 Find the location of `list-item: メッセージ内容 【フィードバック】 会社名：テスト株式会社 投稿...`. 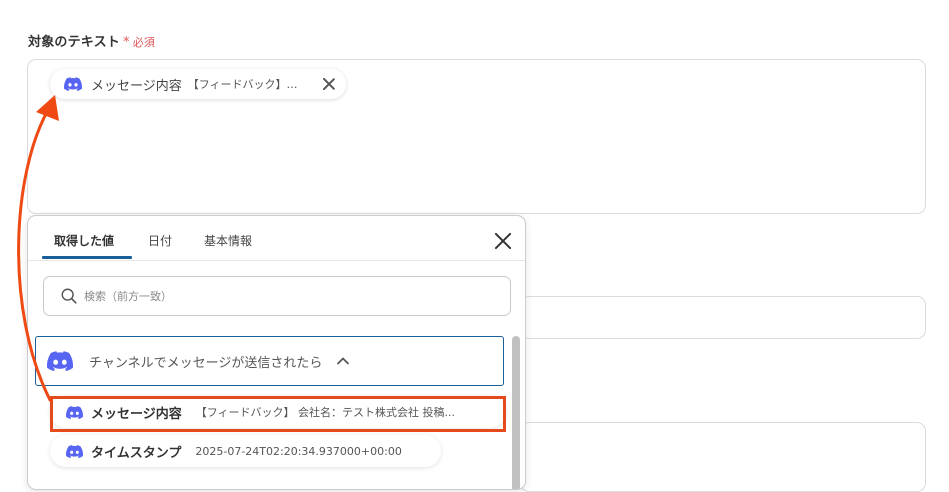

list-item: メッセージ内容 【フィードバック】 会社名：テスト株式会社 投稿... is located at coordinates (278, 412).